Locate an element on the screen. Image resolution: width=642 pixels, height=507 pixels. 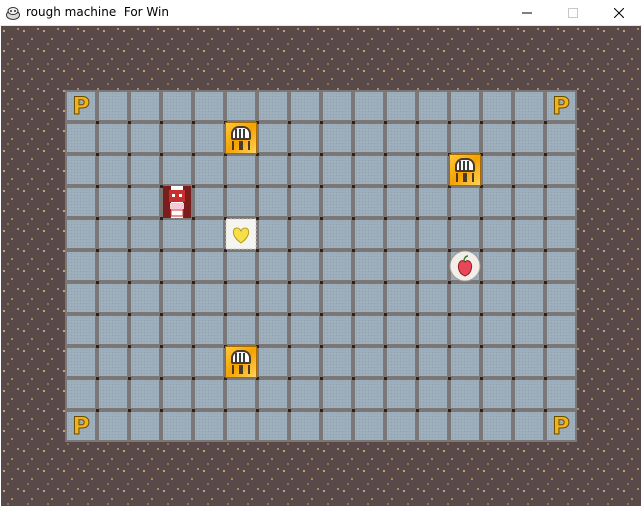
red-fruit-item is located at coordinates (465, 268).